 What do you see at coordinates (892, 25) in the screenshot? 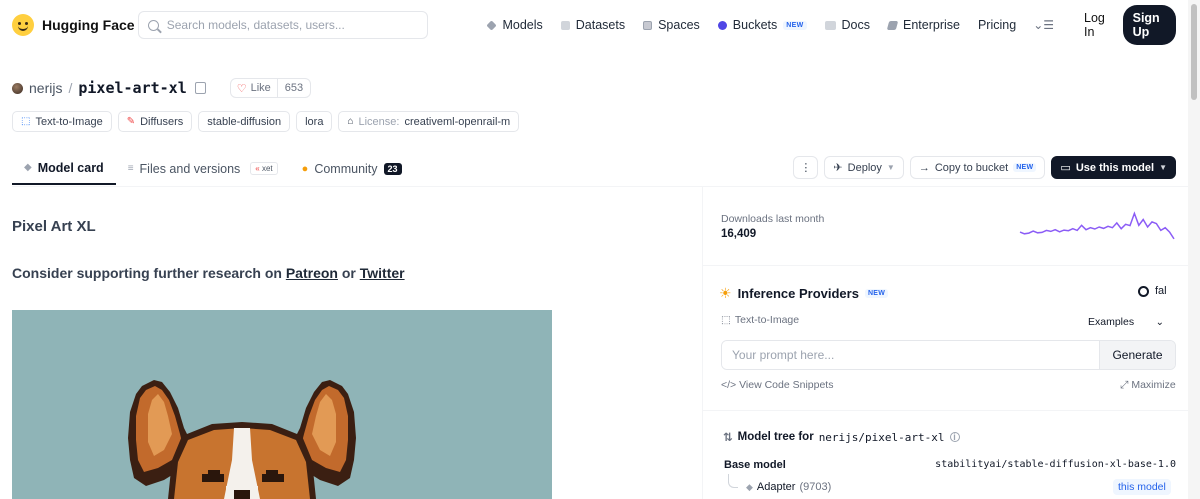
I see `enterprise-icon` at bounding box center [892, 25].